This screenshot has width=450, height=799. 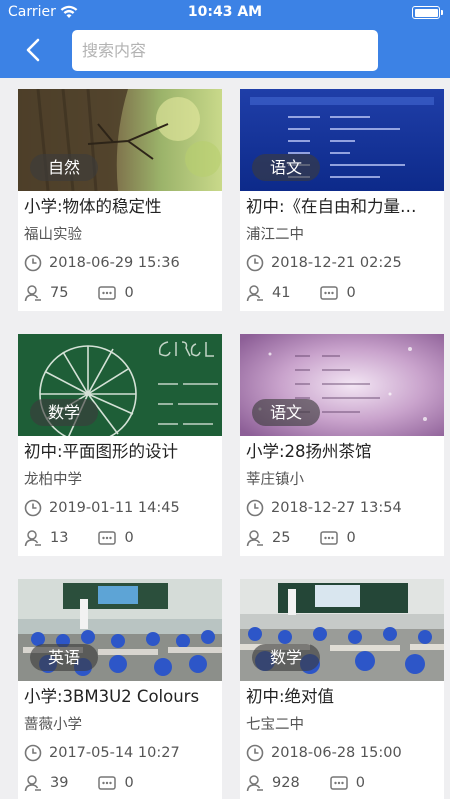 I want to click on school-name: 莘庄镇小, so click(x=275, y=480).